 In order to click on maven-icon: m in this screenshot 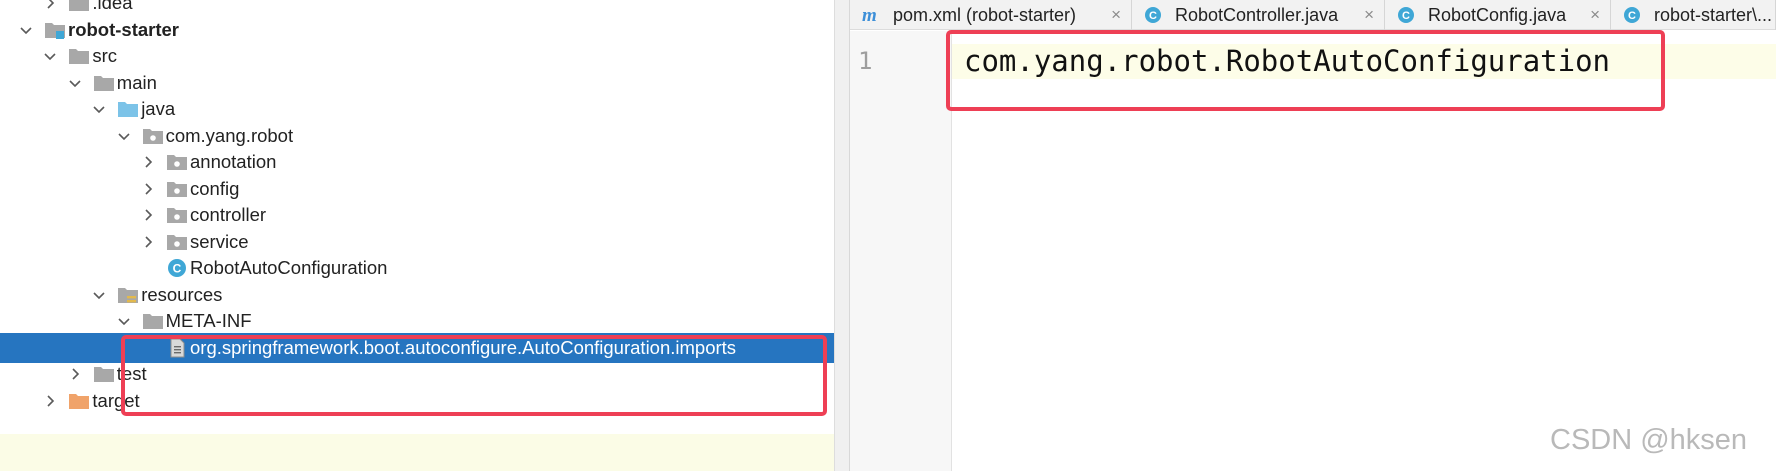, I will do `click(871, 15)`.